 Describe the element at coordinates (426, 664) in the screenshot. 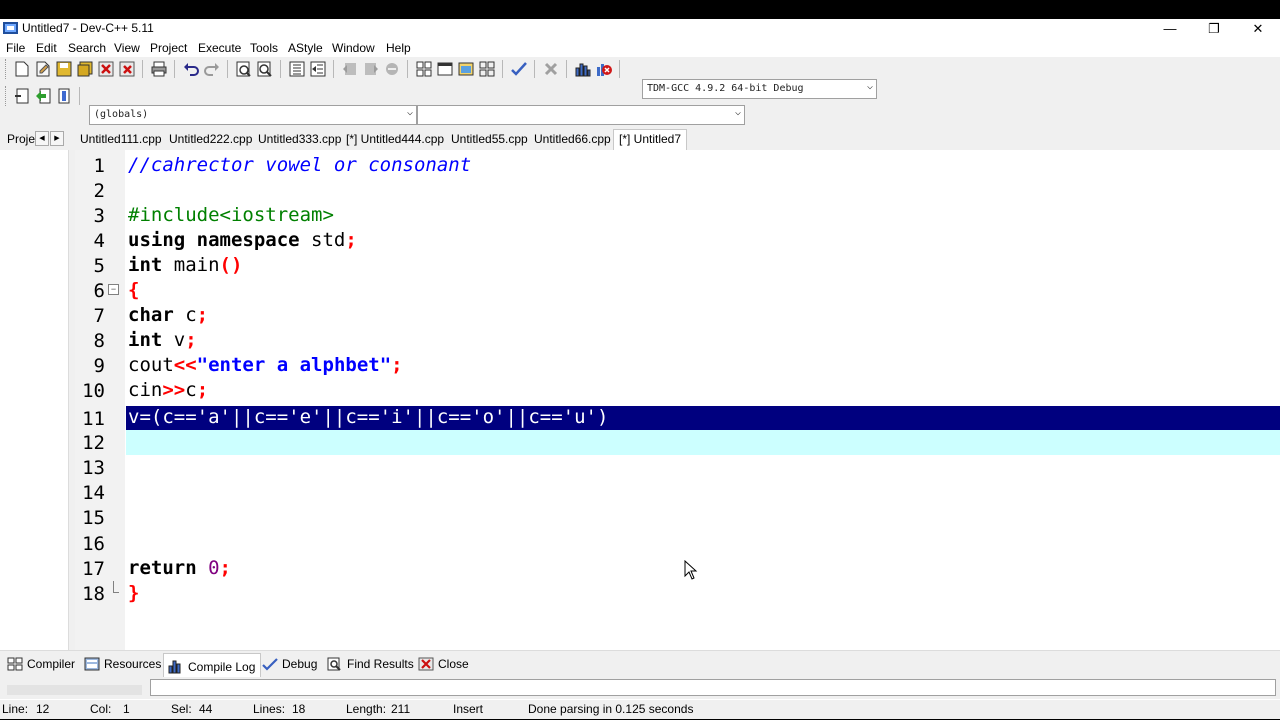

I see `close-icon` at that location.